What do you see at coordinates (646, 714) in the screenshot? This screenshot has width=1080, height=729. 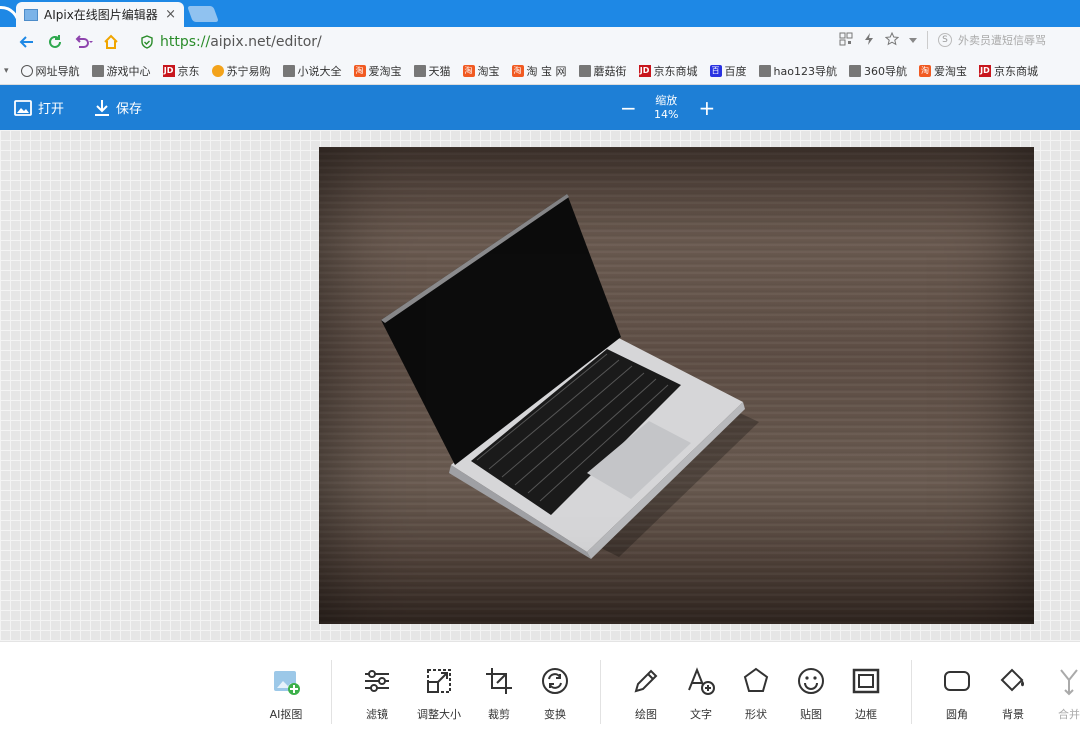 I see `tool-label: 绘图` at bounding box center [646, 714].